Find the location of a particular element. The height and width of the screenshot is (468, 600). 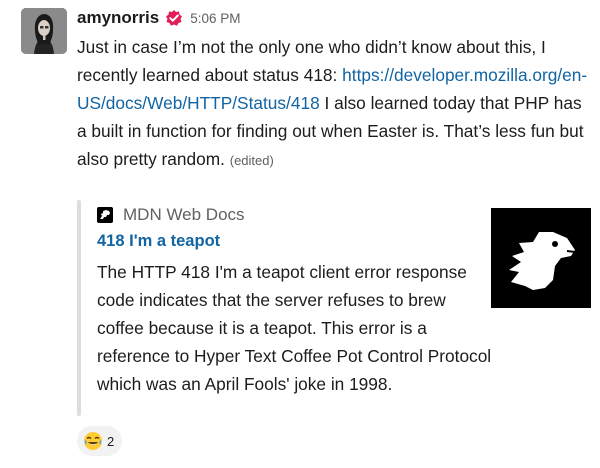

attachment-border is located at coordinates (79, 308).